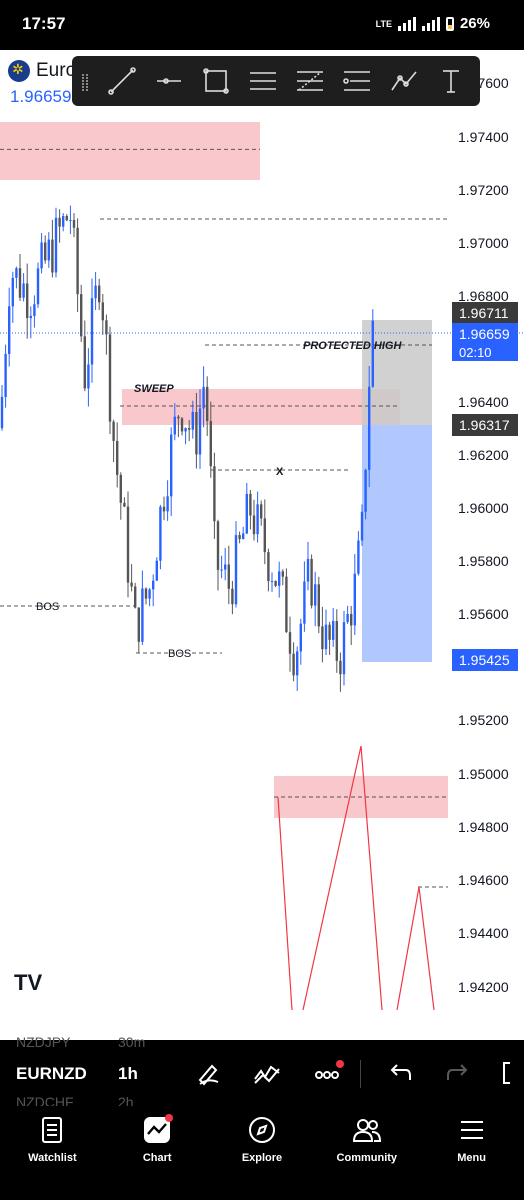  Describe the element at coordinates (328, 1073) in the screenshot. I see `more-dots-icon` at that location.